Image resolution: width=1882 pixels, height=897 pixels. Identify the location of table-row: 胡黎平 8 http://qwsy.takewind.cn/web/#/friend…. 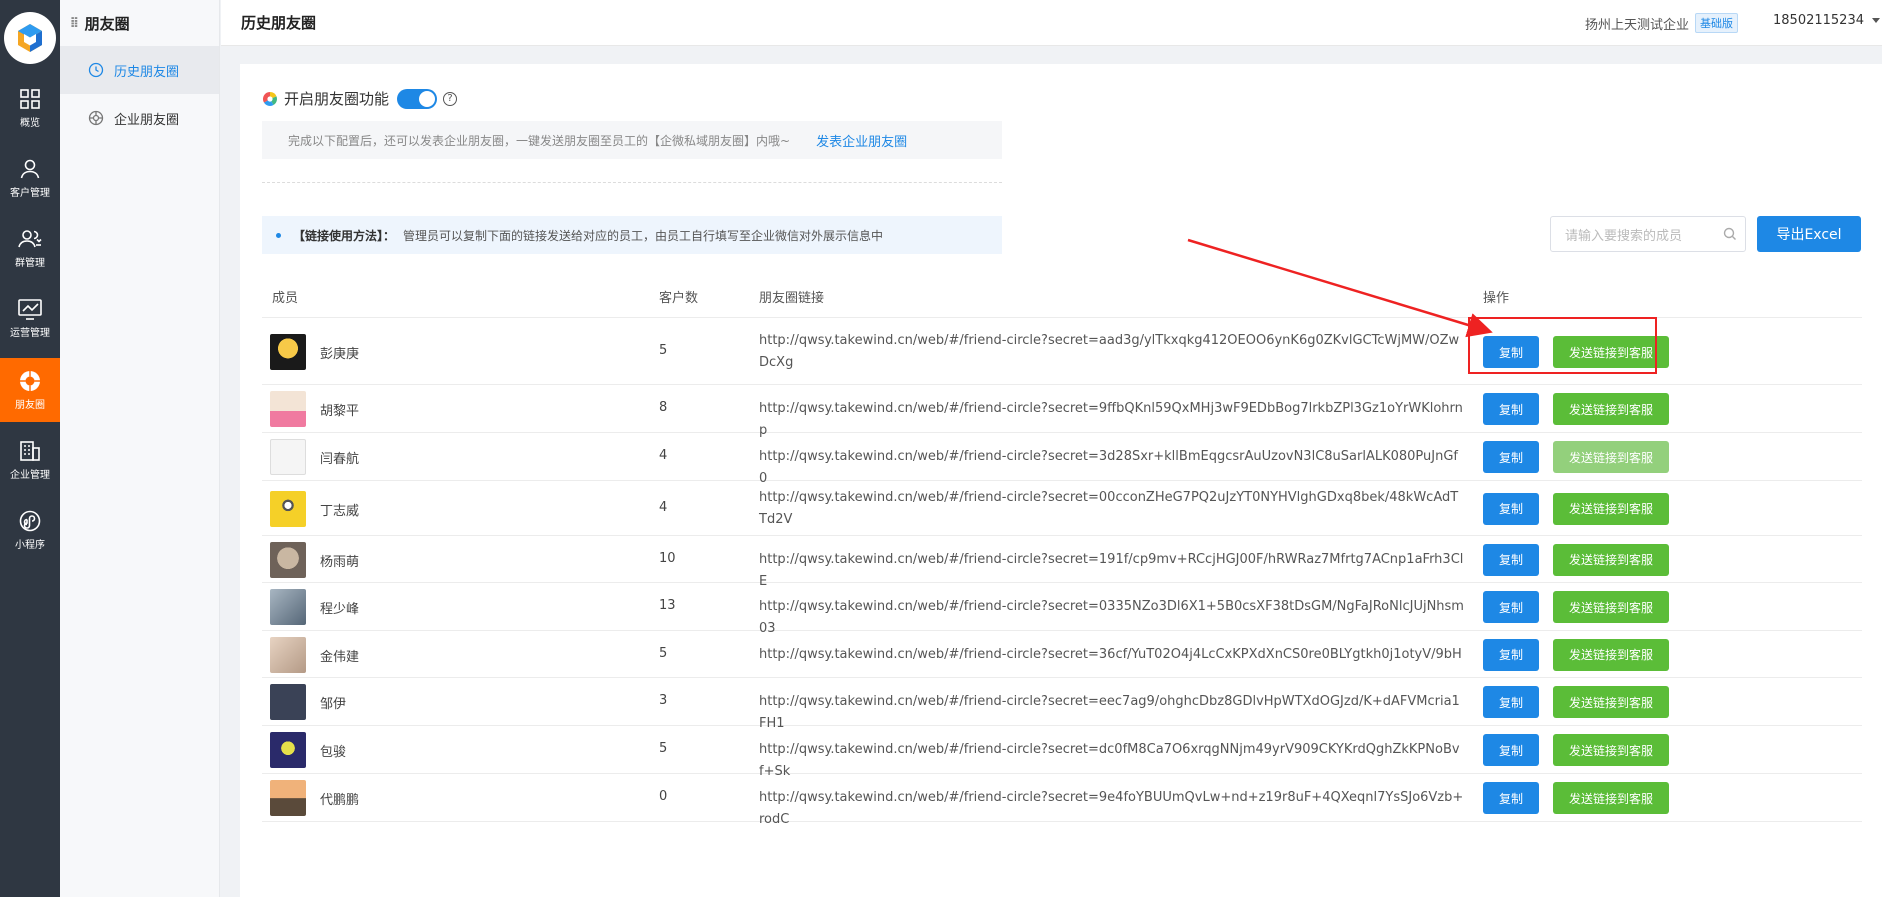
(1062, 411).